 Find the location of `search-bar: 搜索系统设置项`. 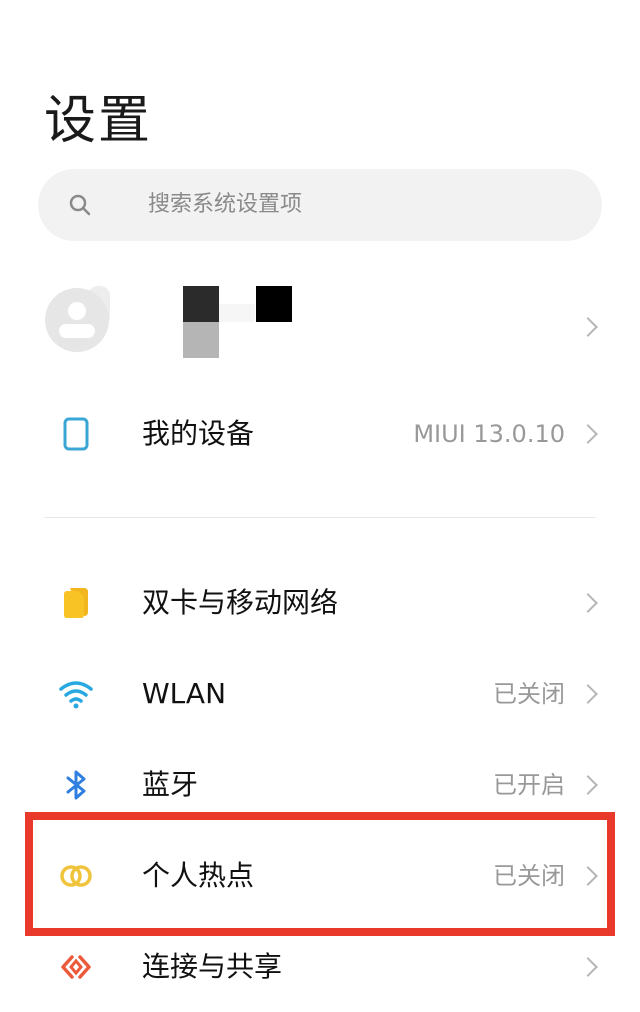

search-bar: 搜索系统设置项 is located at coordinates (320, 205).